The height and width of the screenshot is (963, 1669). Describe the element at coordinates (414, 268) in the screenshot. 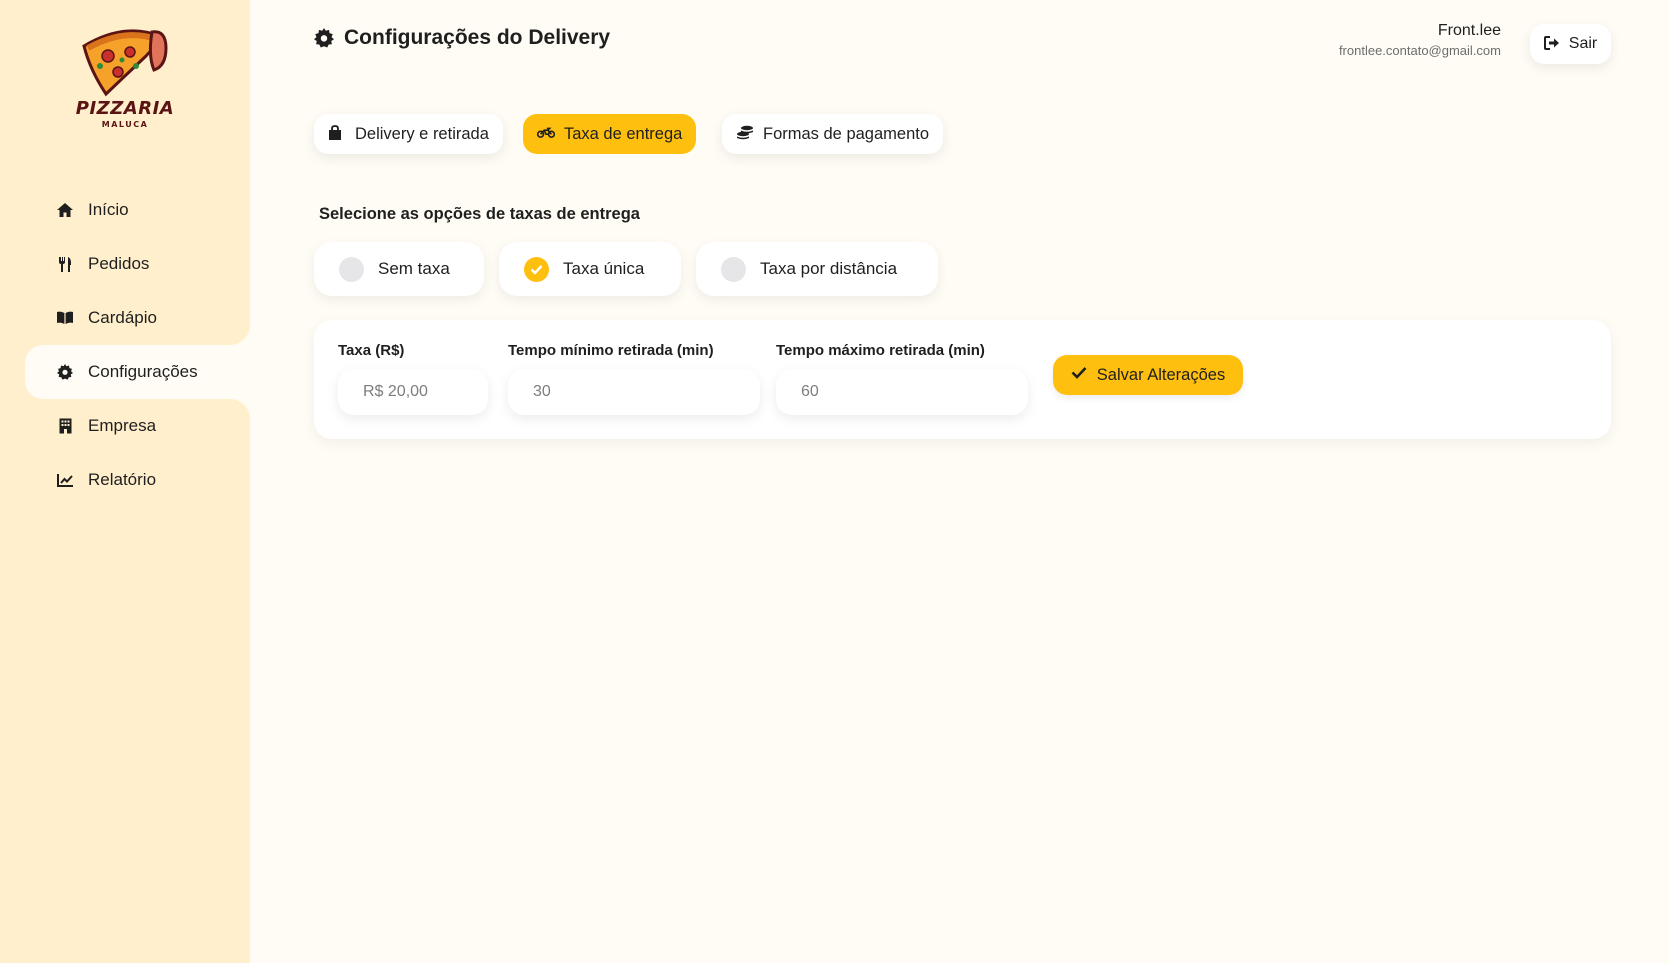

I see `fee-option-label: Sem taxa` at that location.